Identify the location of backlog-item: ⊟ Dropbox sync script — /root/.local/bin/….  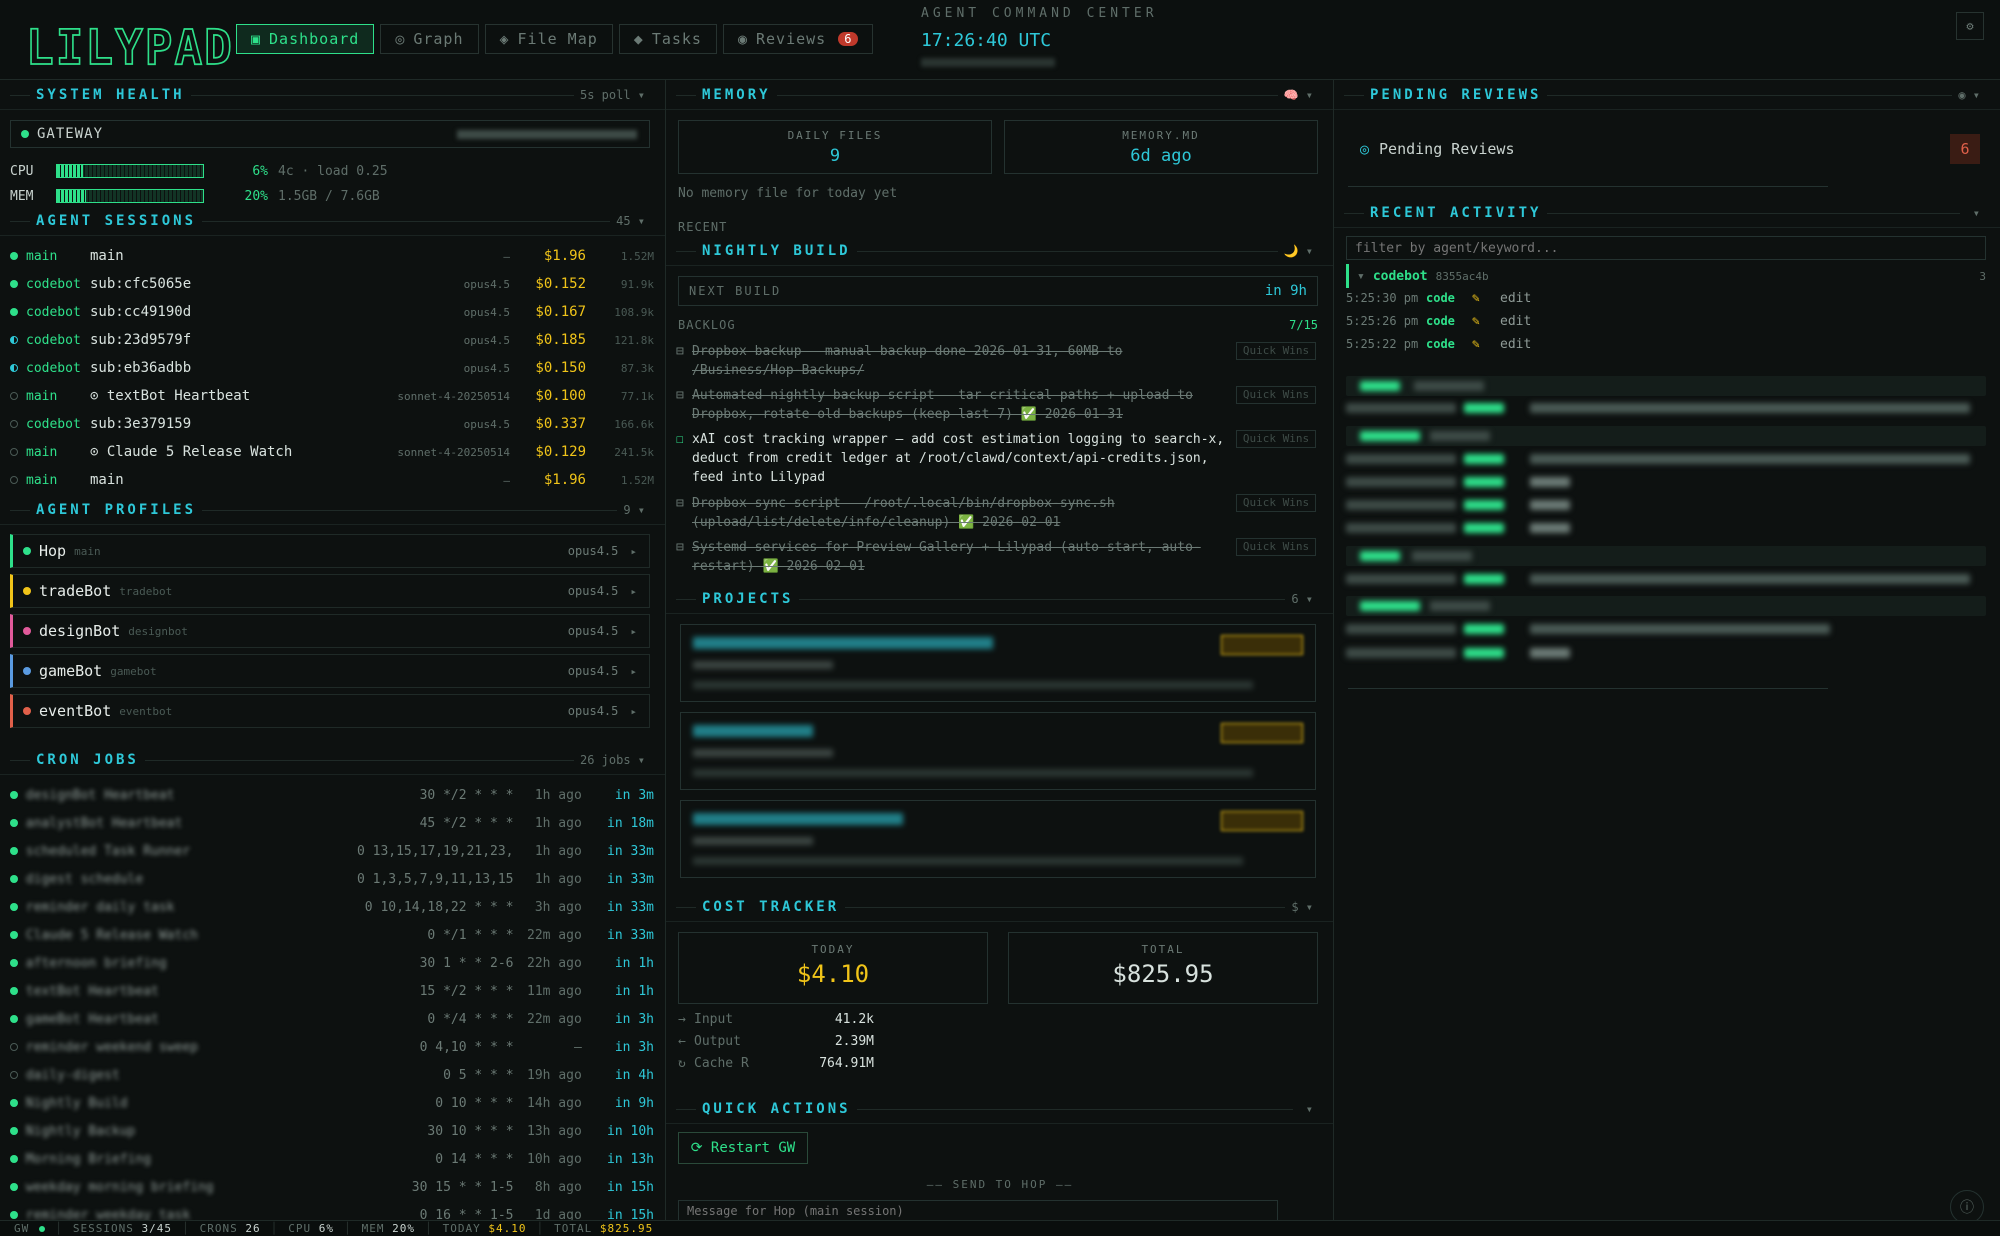
(996, 513).